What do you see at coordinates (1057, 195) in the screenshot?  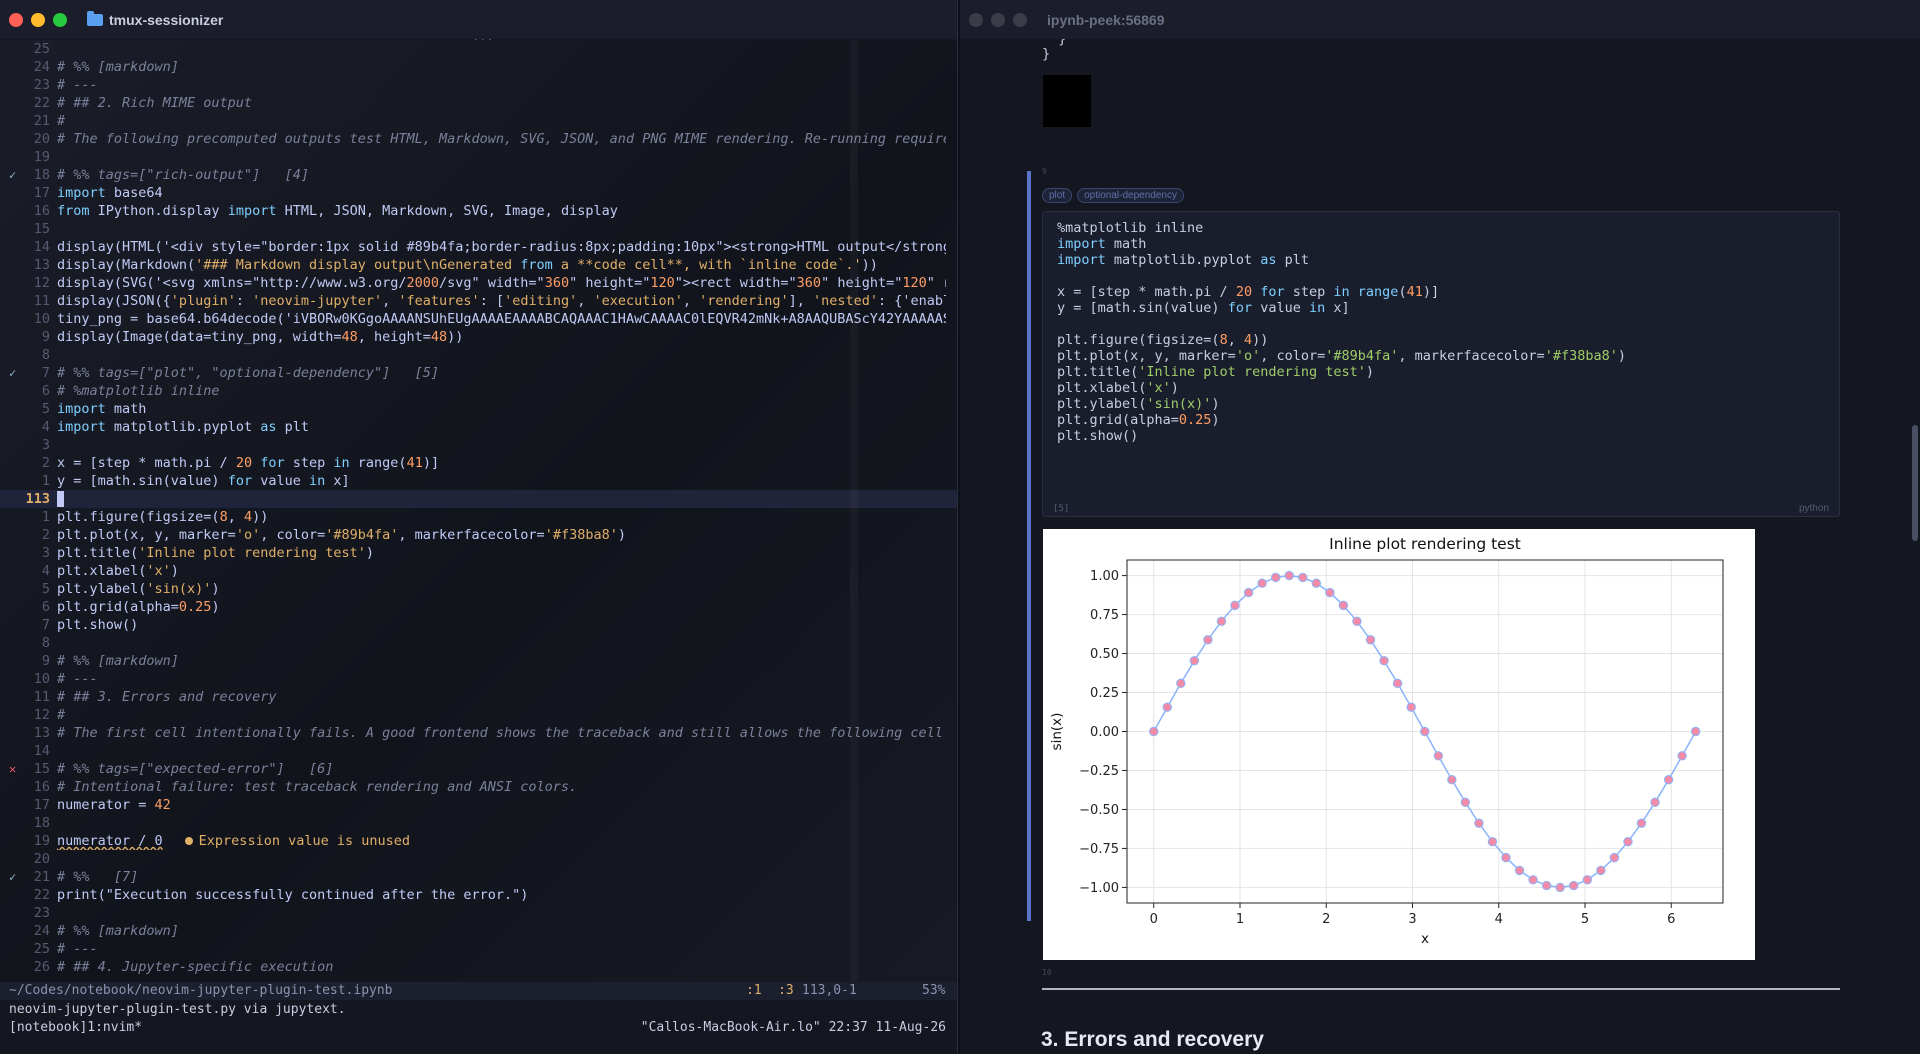 I see `cell-tag: plot` at bounding box center [1057, 195].